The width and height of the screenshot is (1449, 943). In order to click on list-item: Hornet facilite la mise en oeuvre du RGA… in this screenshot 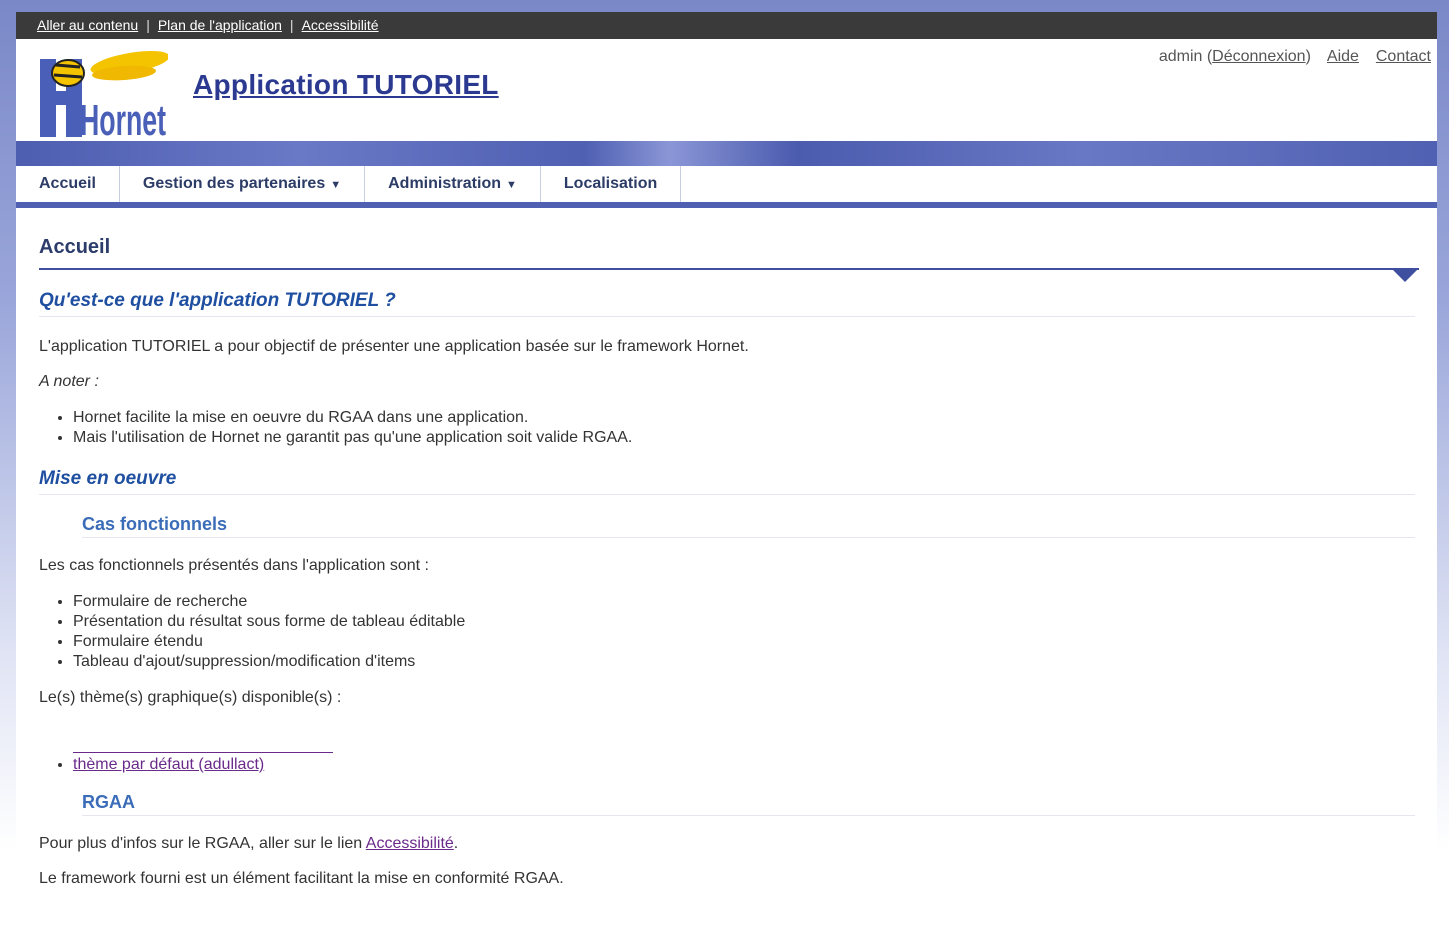, I will do `click(744, 418)`.